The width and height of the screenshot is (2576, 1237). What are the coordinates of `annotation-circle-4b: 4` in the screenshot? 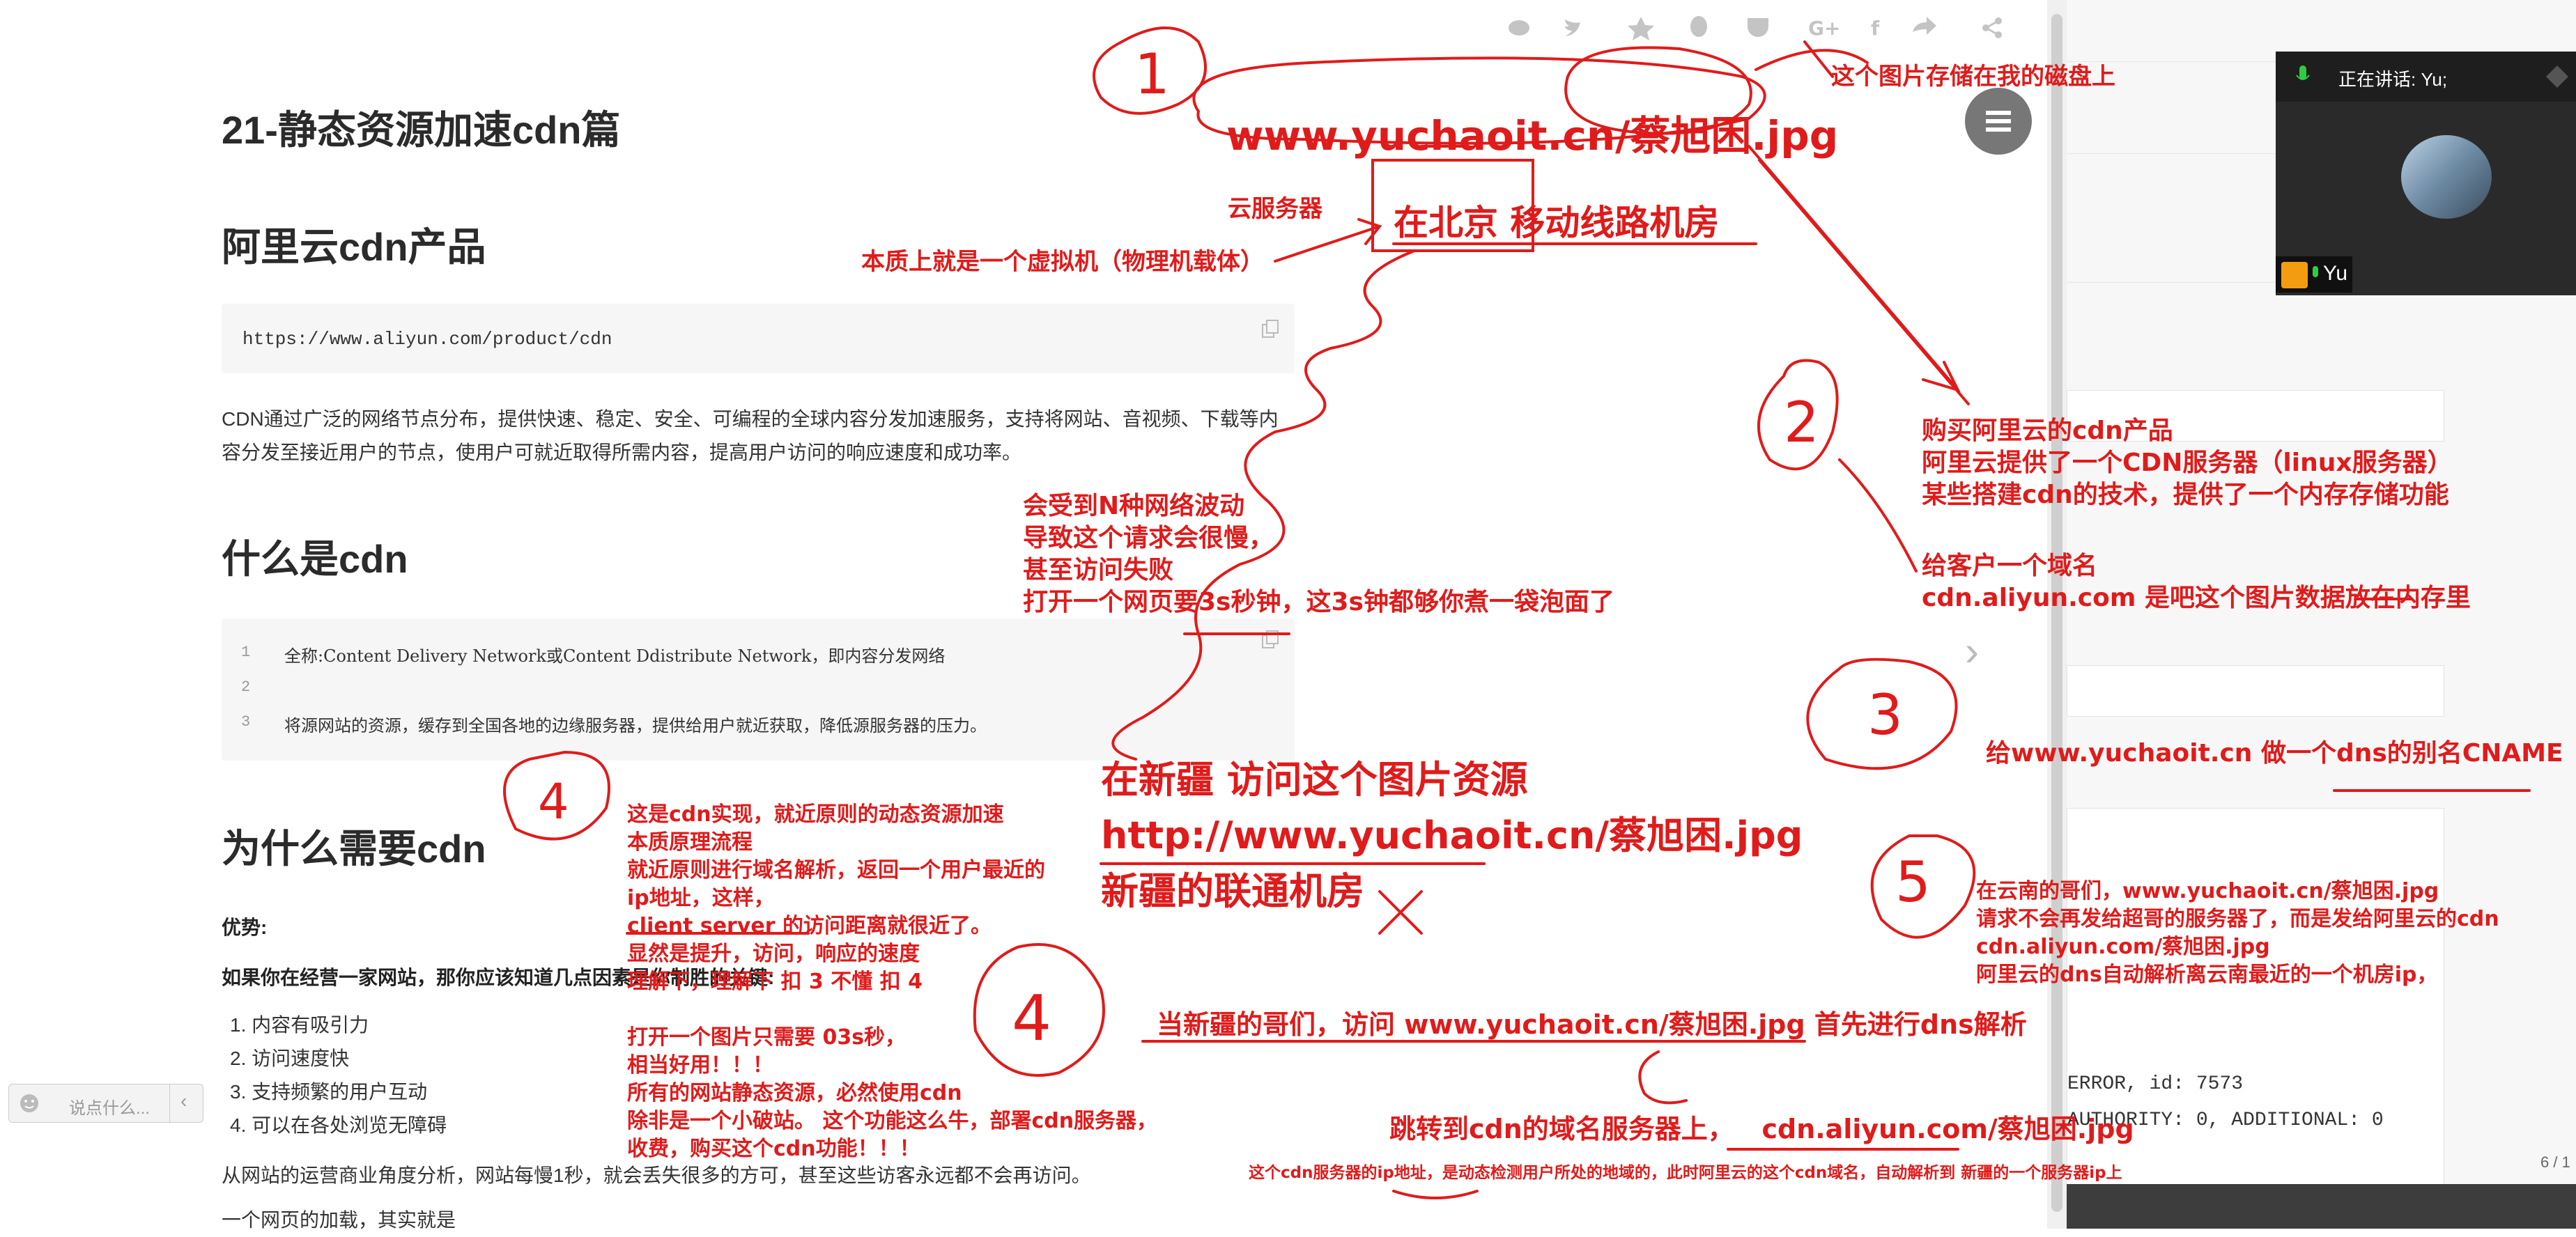 It's located at (553, 801).